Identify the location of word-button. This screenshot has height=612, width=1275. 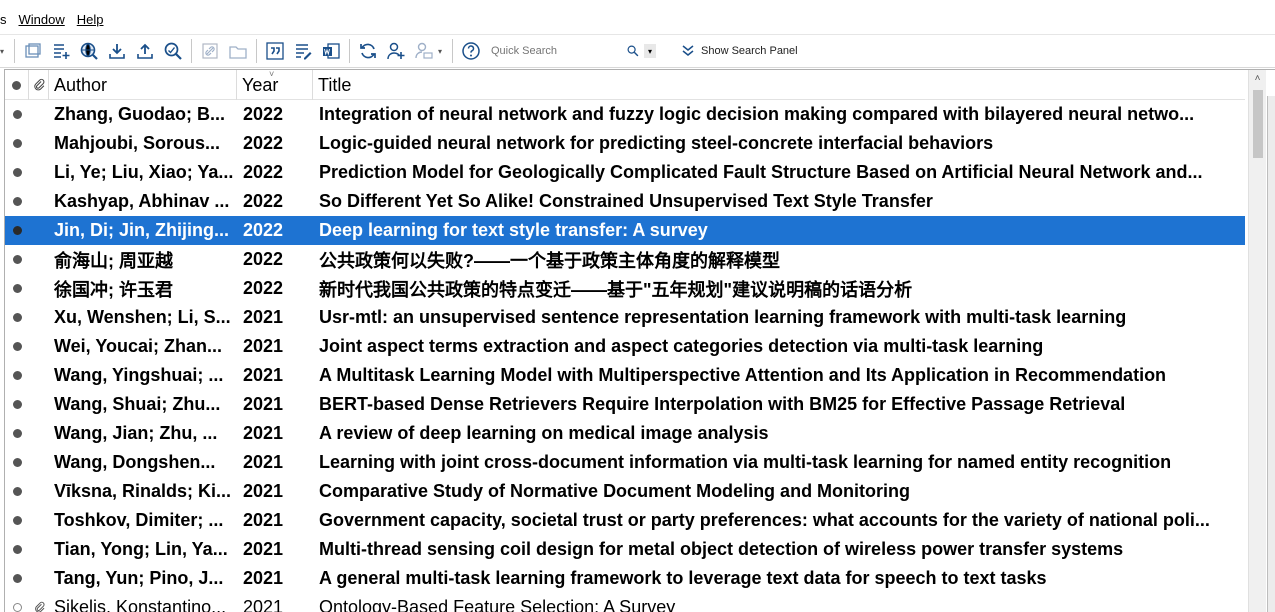
(331, 51).